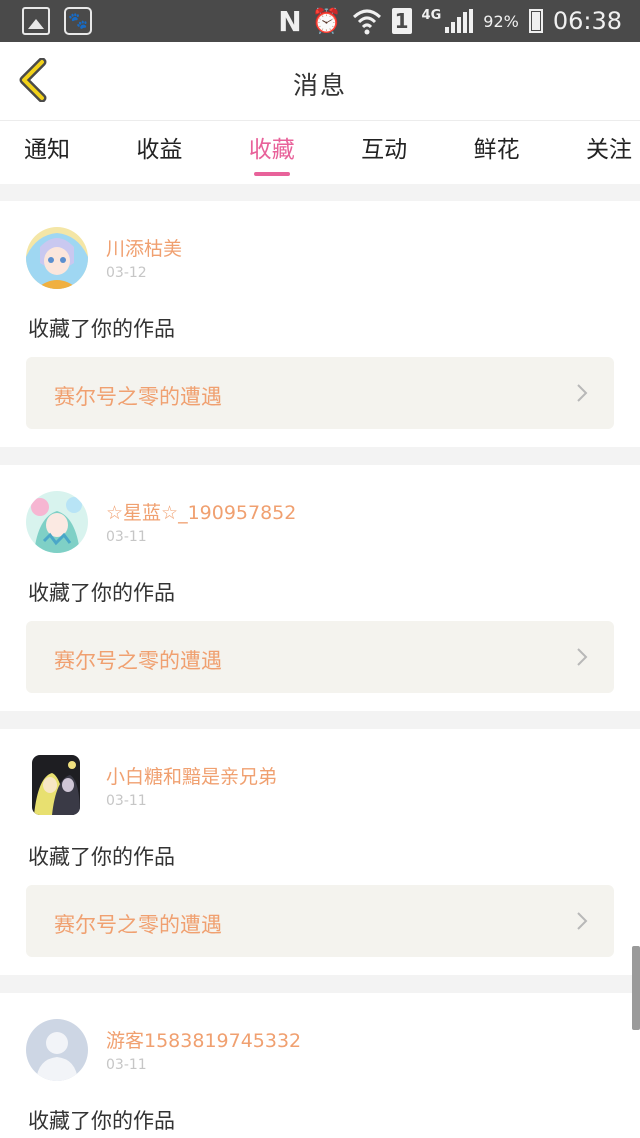 The height and width of the screenshot is (1138, 640). I want to click on battery-percent: 92%, so click(501, 21).